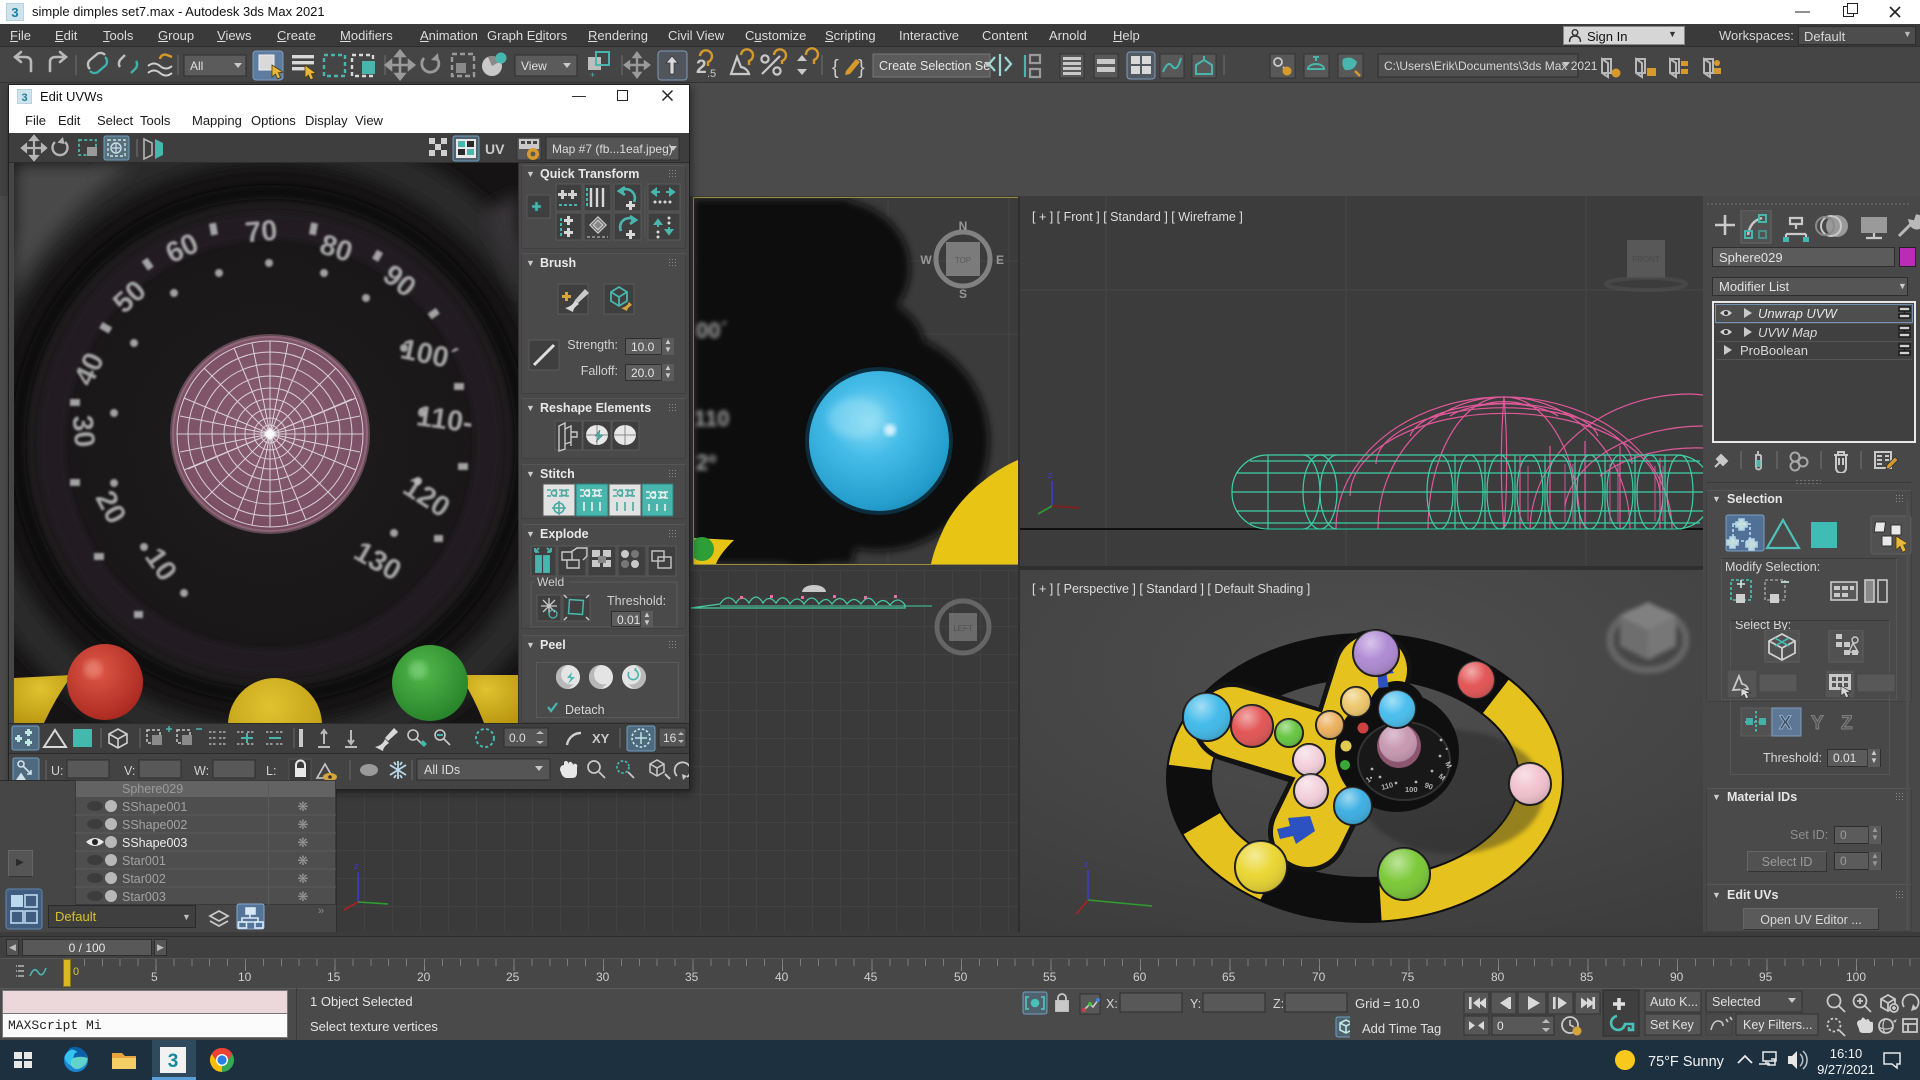  Describe the element at coordinates (1278, 1004) in the screenshot. I see `svg-text: Z:` at that location.